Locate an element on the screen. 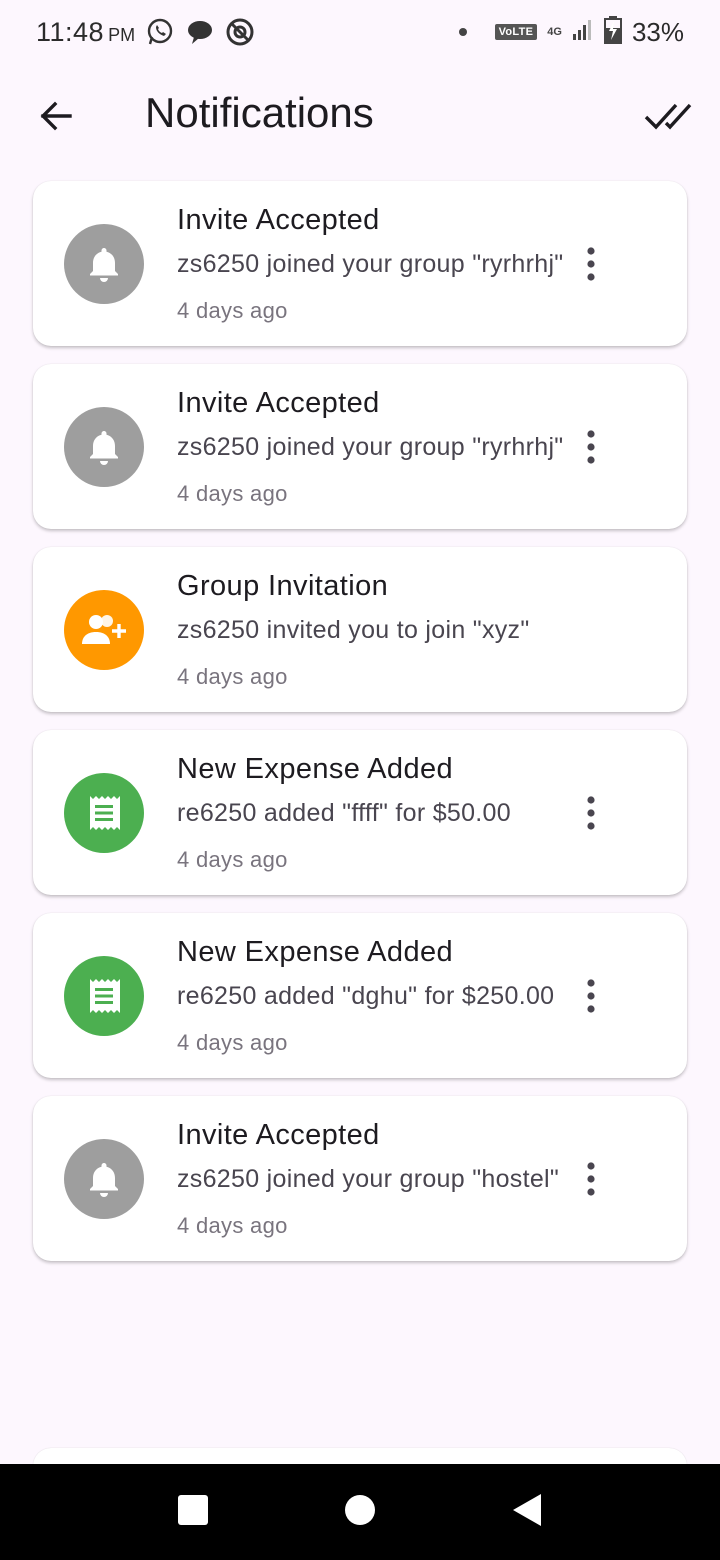  status-bar-right: VoLTE 4G 33% is located at coordinates (571, 32).